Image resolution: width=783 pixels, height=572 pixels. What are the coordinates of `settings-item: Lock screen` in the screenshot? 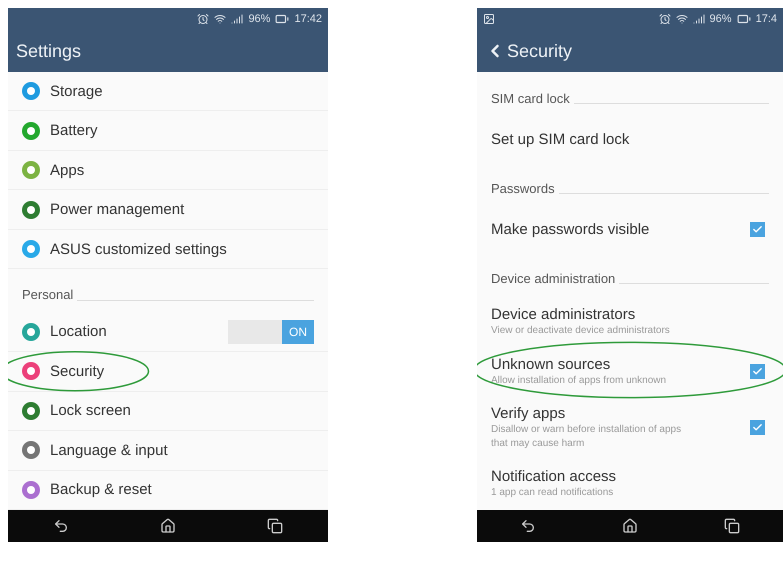 It's located at (168, 412).